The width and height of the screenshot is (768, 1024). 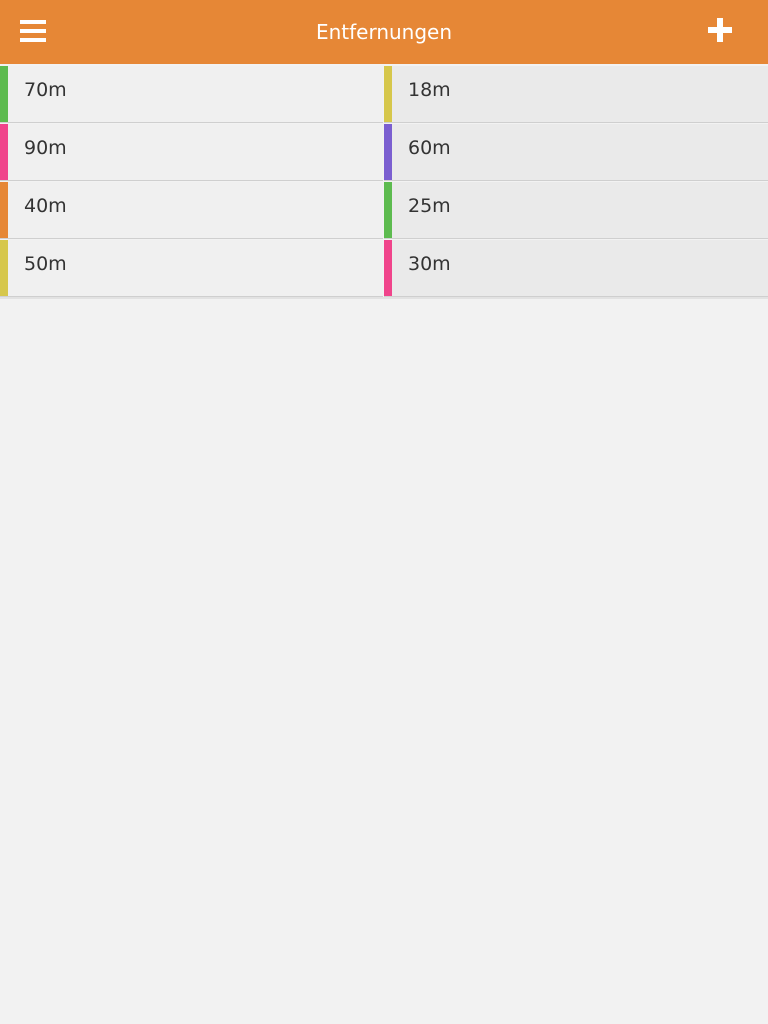 I want to click on distance-label: 90m, so click(x=45, y=148).